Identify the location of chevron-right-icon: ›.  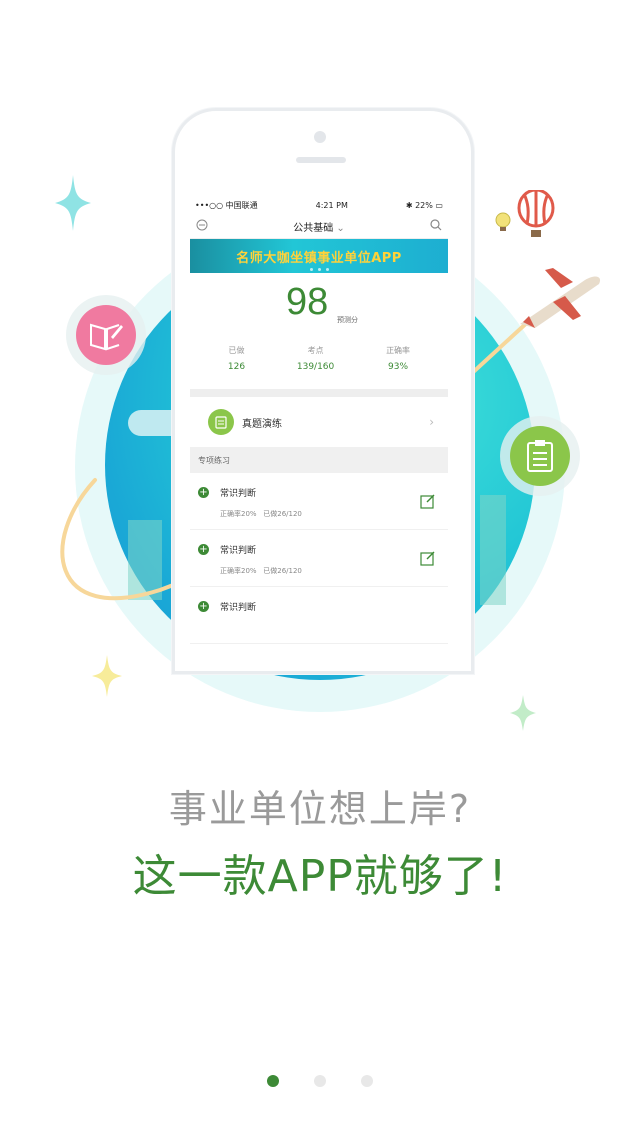
(431, 422).